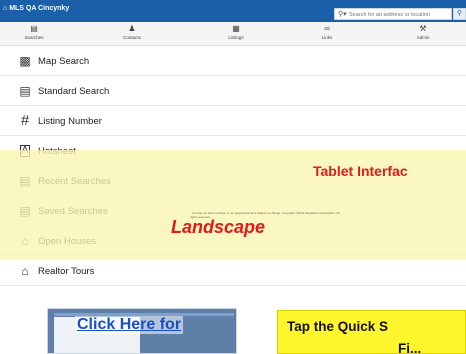  Describe the element at coordinates (338, 326) in the screenshot. I see `tip-line-1: Tap the Quick S` at that location.